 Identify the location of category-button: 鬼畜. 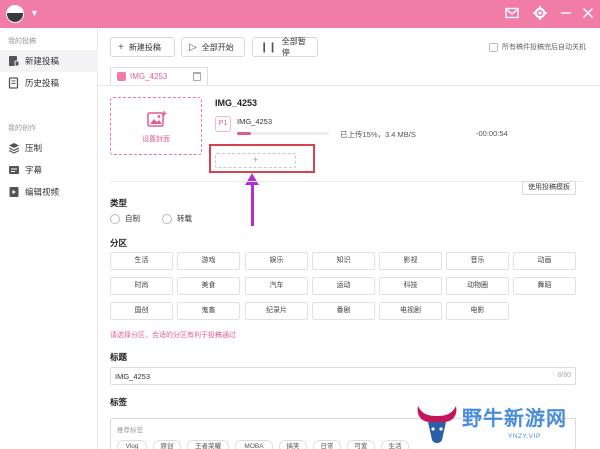
(208, 311).